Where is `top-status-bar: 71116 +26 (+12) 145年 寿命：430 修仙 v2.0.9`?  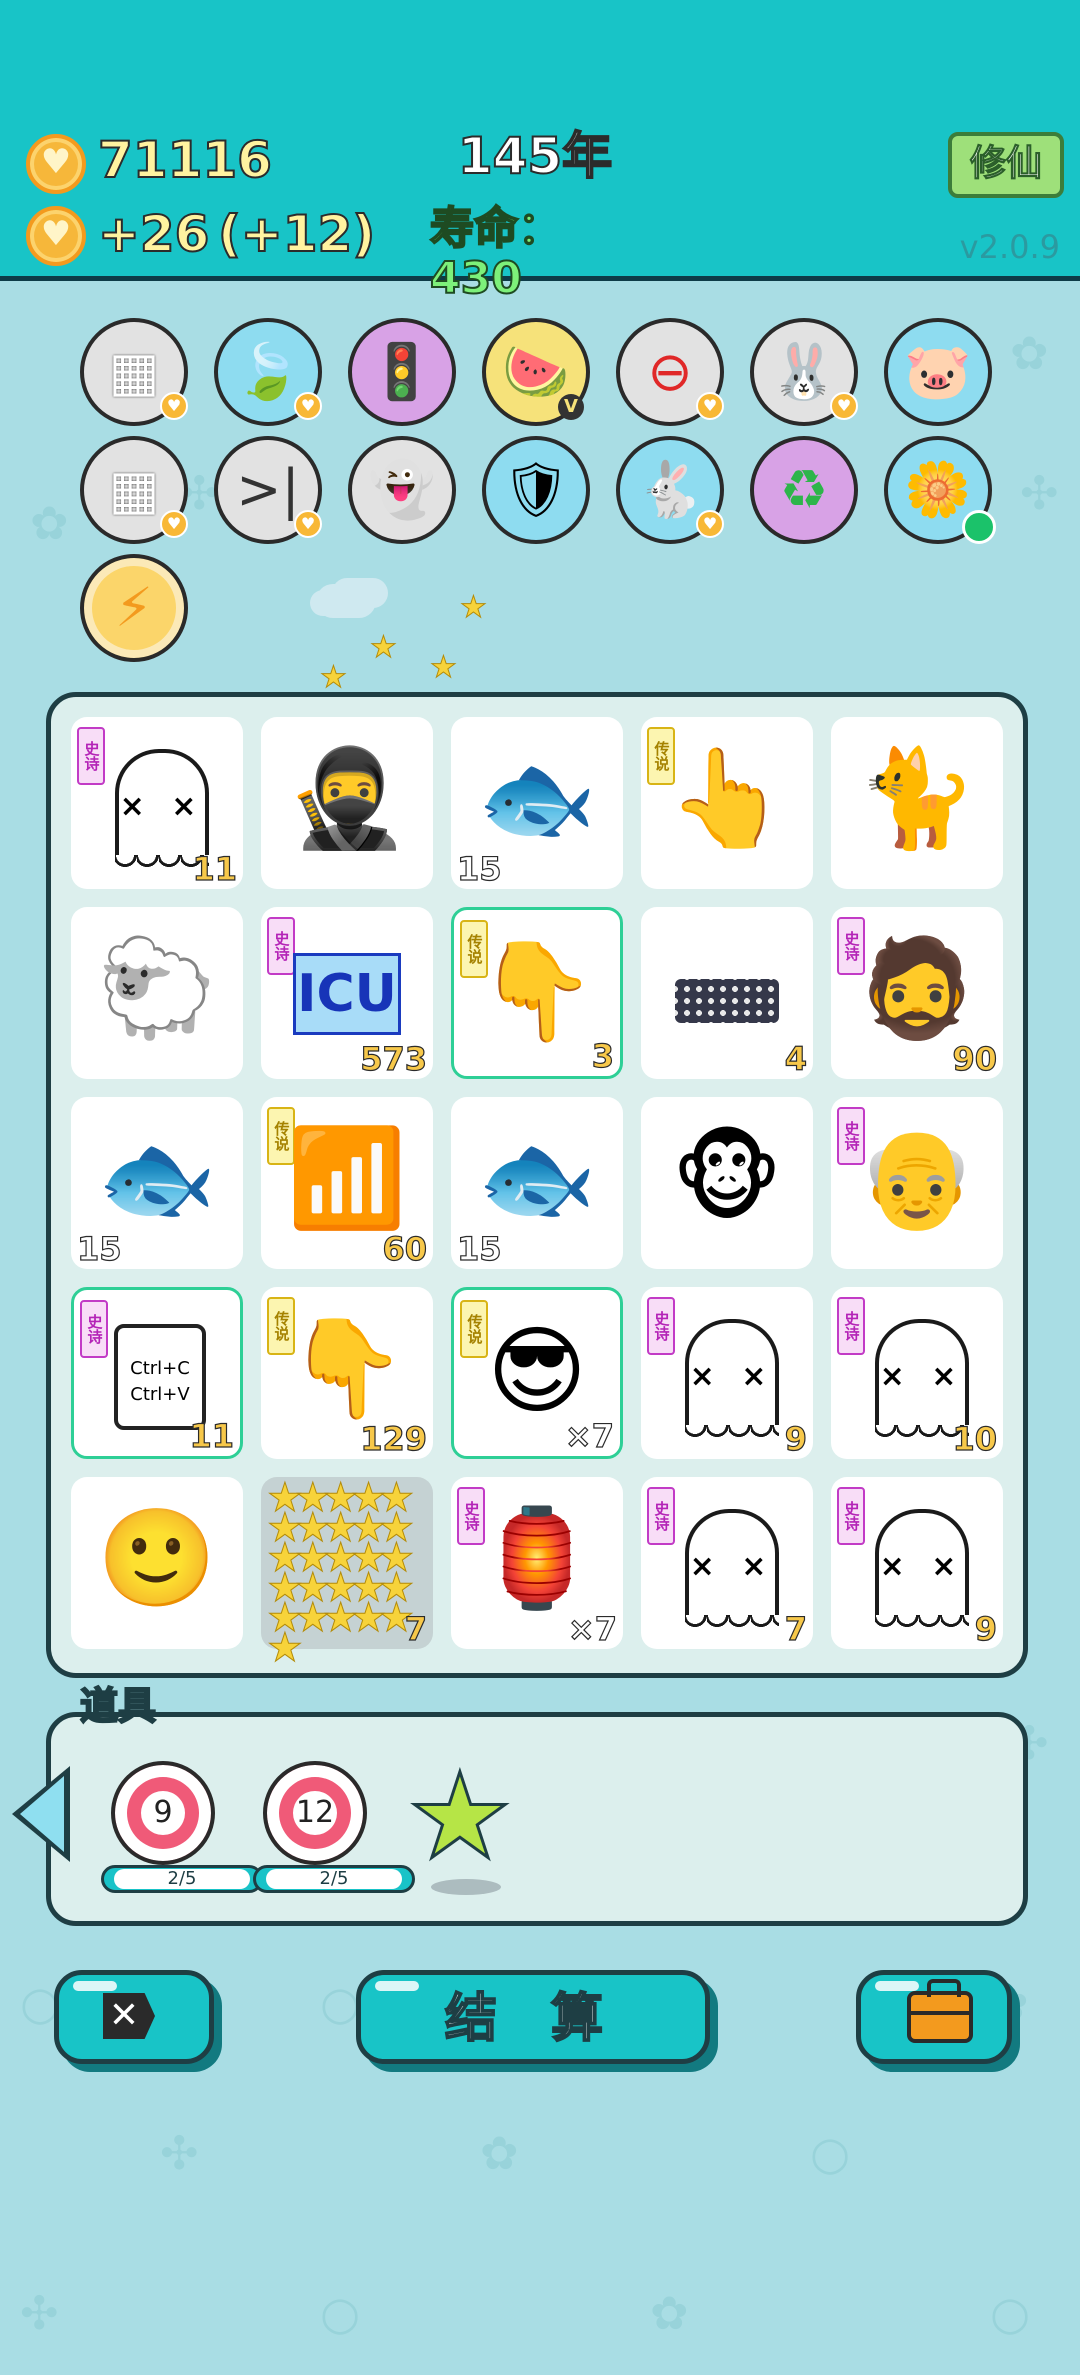
top-status-bar: 71116 +26 (+12) 145年 寿命：430 修仙 v2.0.9 is located at coordinates (540, 152).